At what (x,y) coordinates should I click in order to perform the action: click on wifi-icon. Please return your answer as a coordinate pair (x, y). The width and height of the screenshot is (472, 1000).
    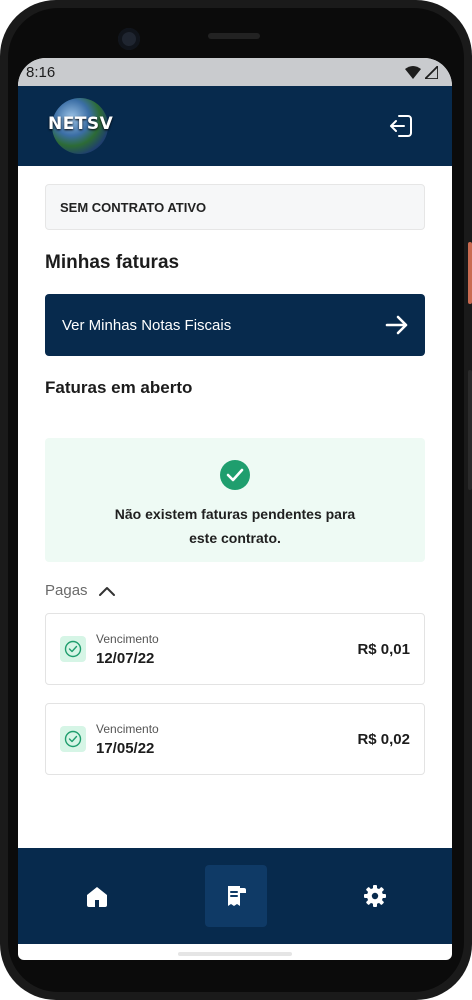
    Looking at the image, I should click on (413, 72).